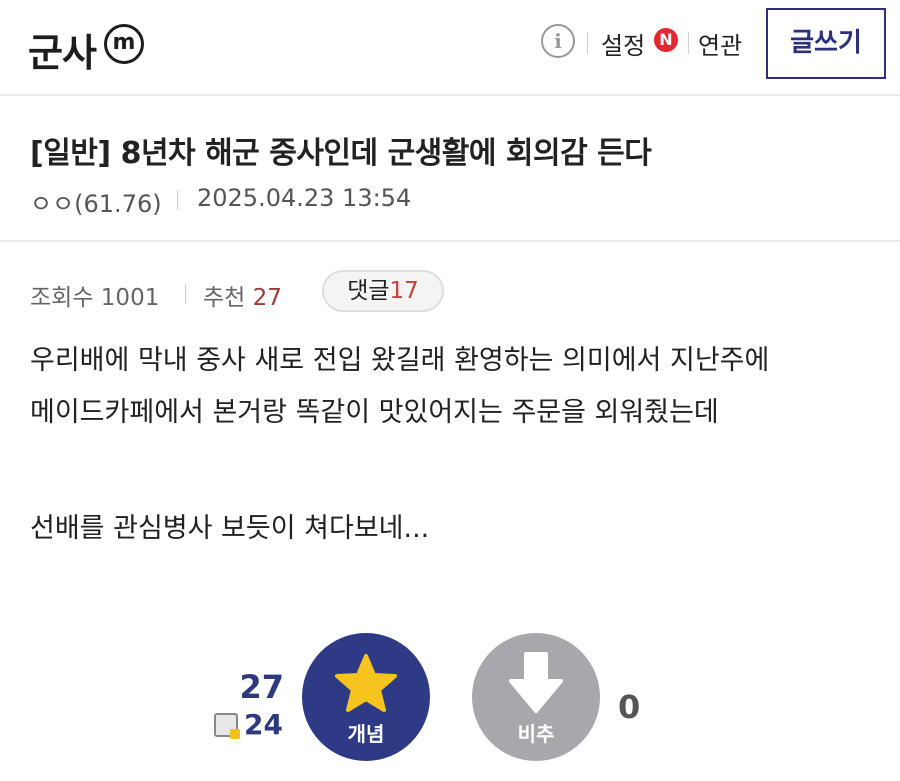 This screenshot has height=781, width=900. Describe the element at coordinates (62, 298) in the screenshot. I see `view-count-label: 조회수` at that location.